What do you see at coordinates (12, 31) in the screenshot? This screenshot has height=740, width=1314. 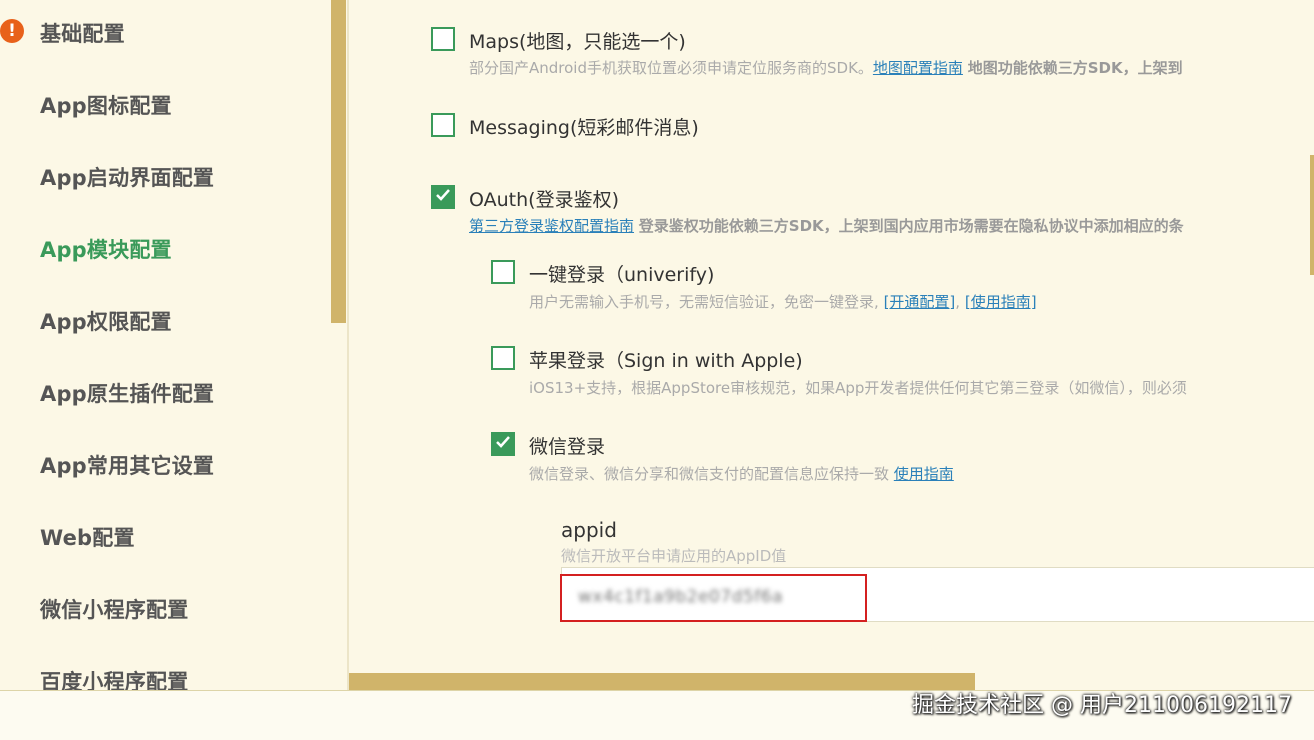 I see `exclamation-circle-icon: !` at bounding box center [12, 31].